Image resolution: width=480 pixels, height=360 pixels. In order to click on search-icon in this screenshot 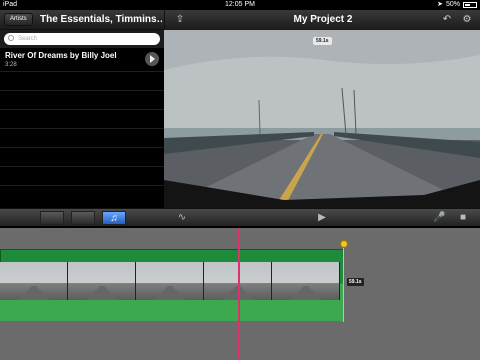, I will do `click(11, 38)`.